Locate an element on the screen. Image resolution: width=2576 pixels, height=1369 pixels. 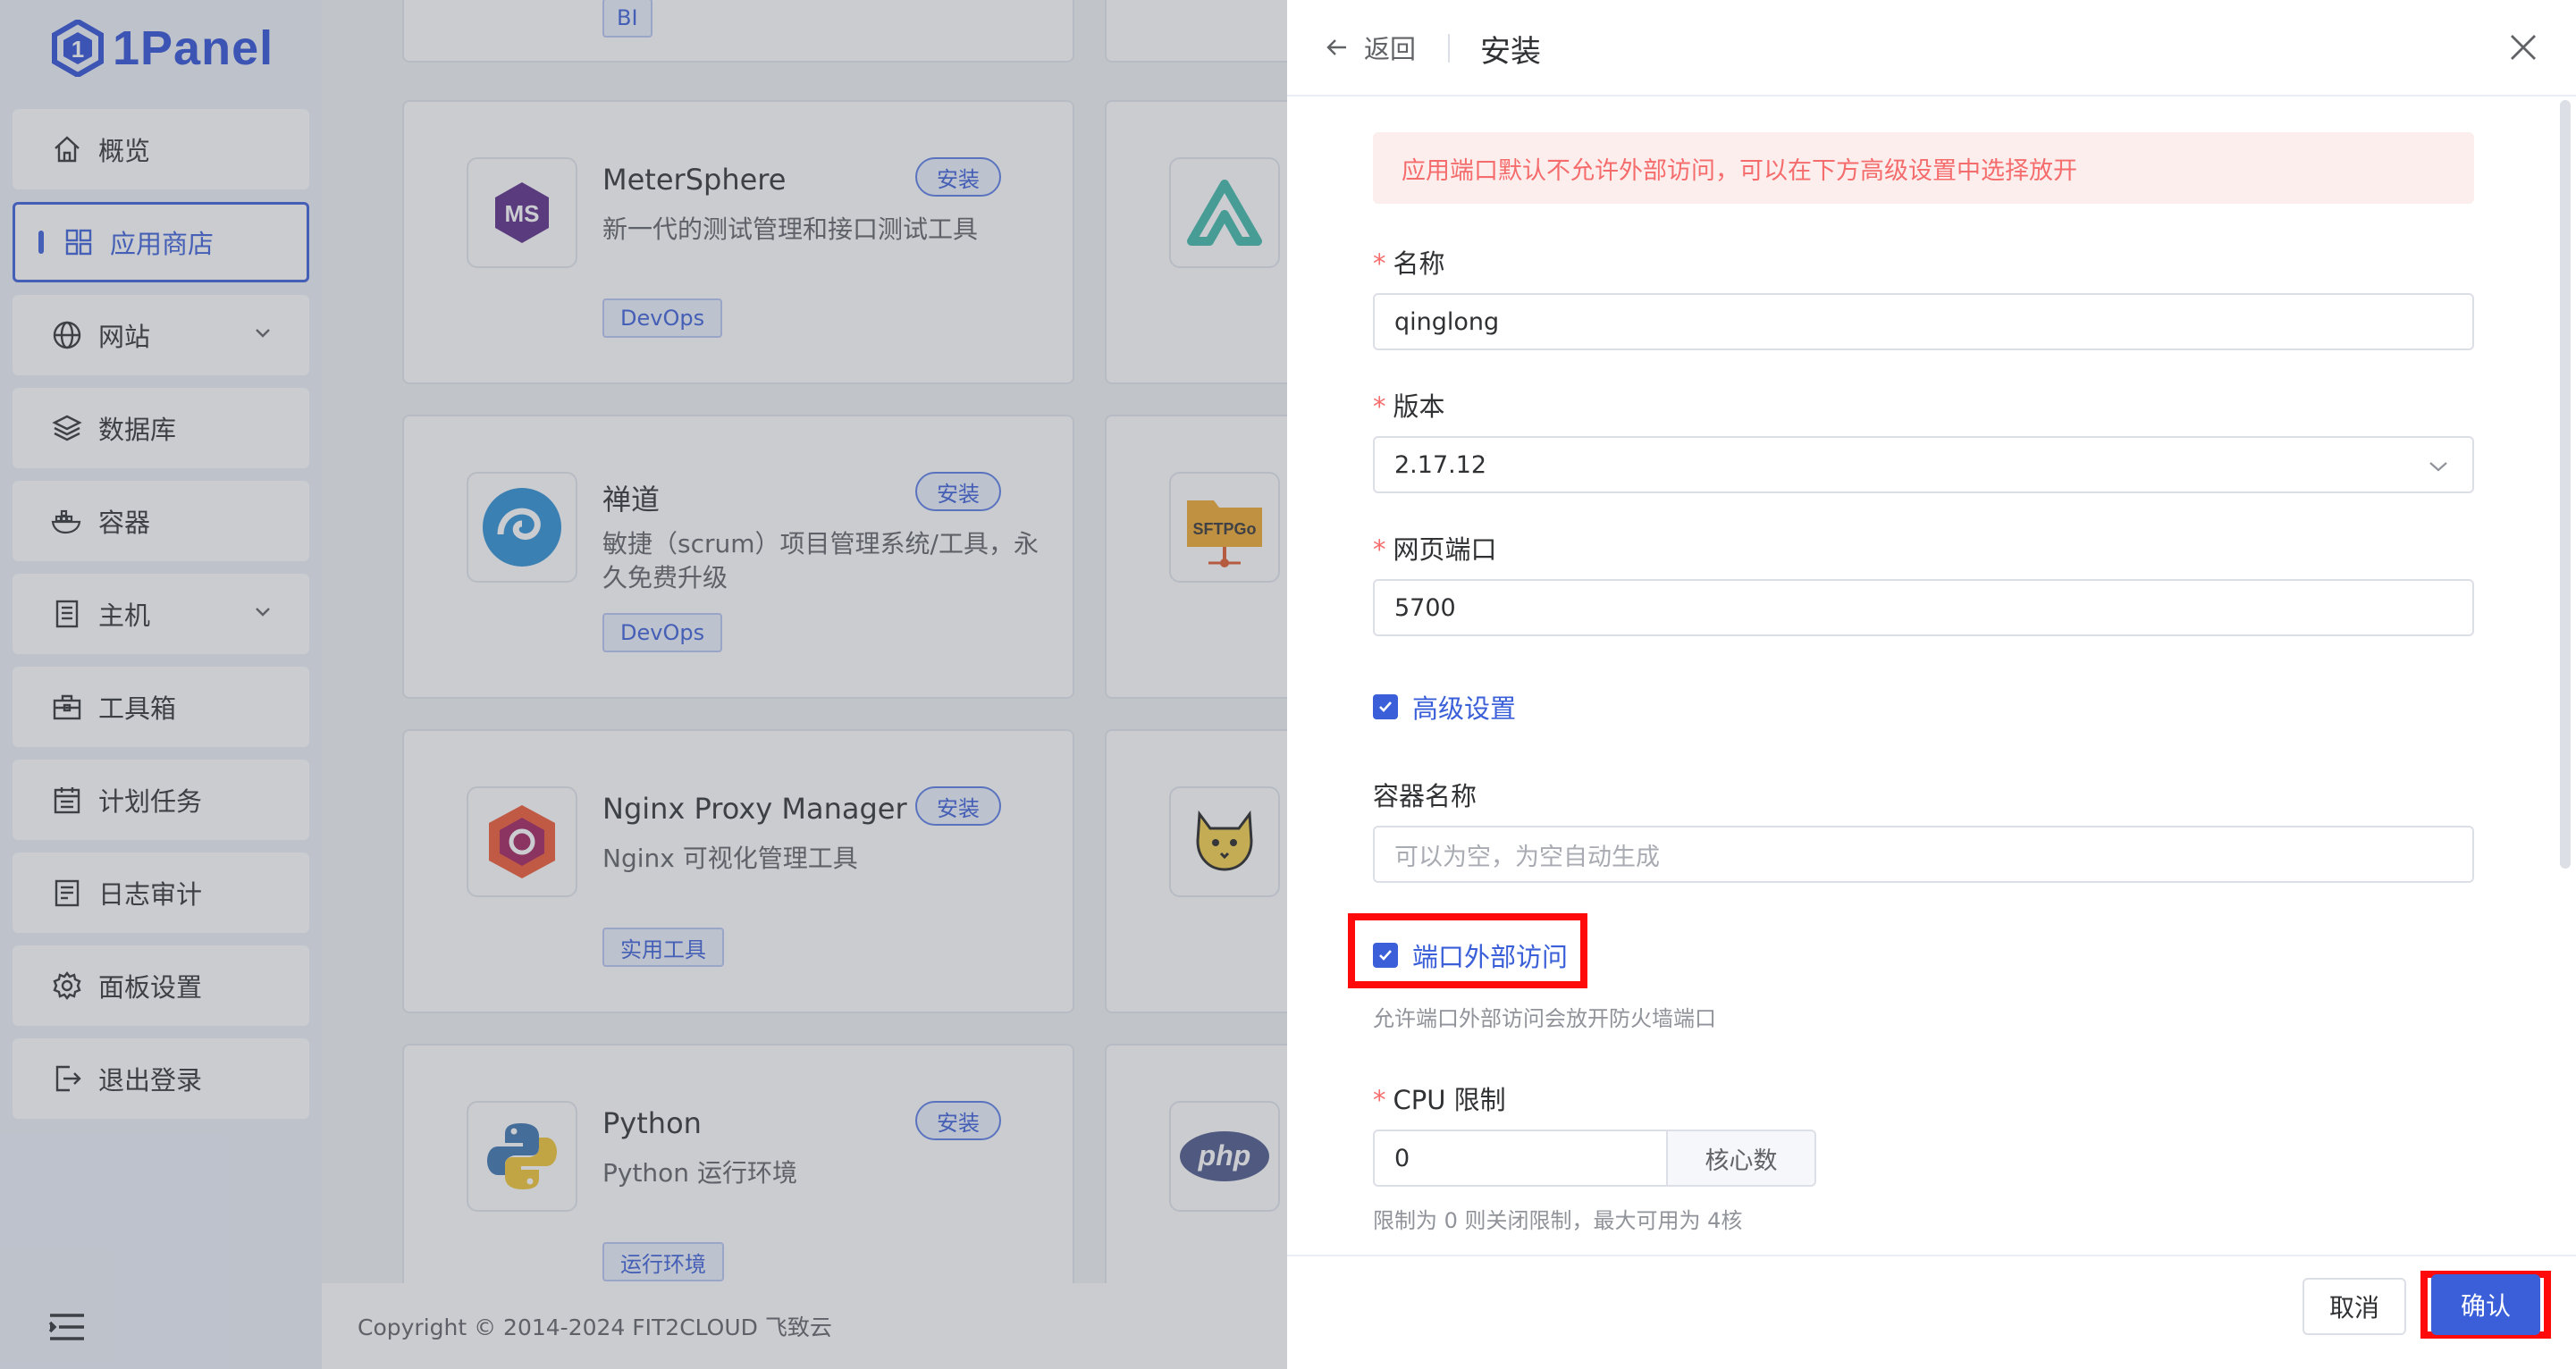
cpu-limit-hint: 限制为 0 则关闭限制，最大可用为 4核 is located at coordinates (1558, 1221).